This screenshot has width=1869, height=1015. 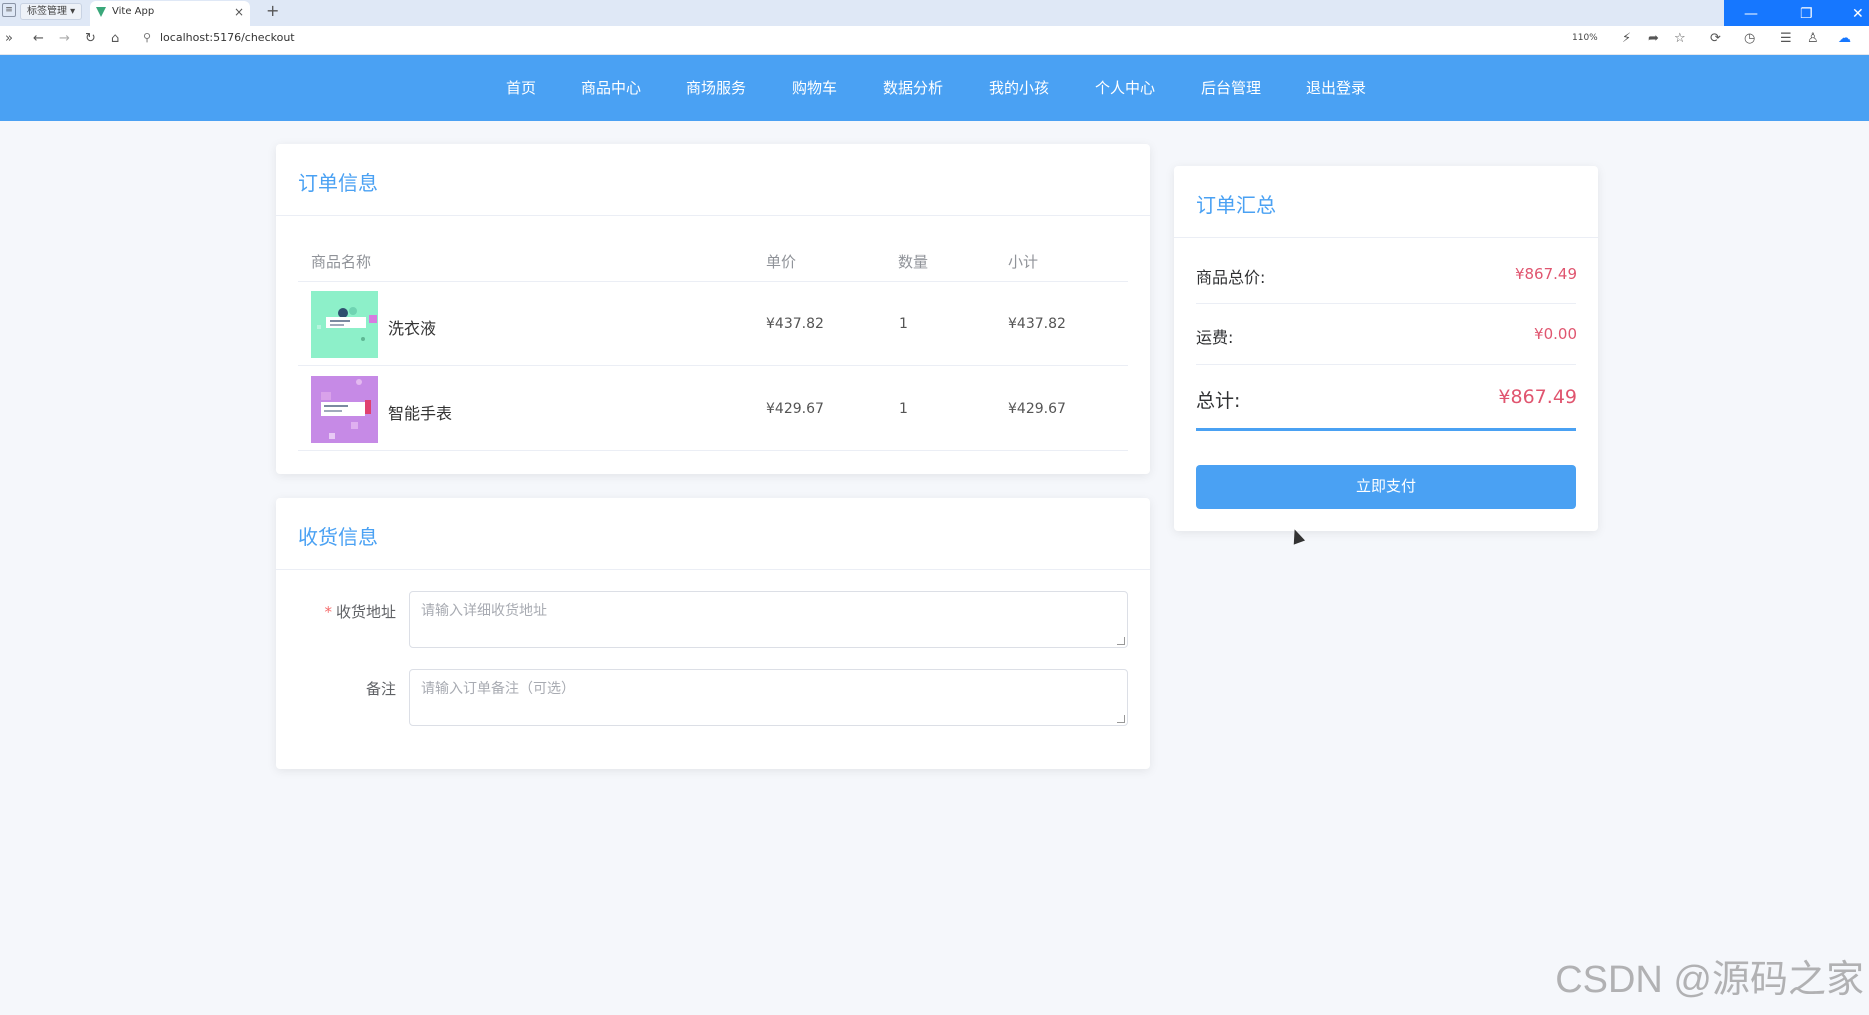 What do you see at coordinates (1125, 87) in the screenshot?
I see `nav-personal-center: 个人中心` at bounding box center [1125, 87].